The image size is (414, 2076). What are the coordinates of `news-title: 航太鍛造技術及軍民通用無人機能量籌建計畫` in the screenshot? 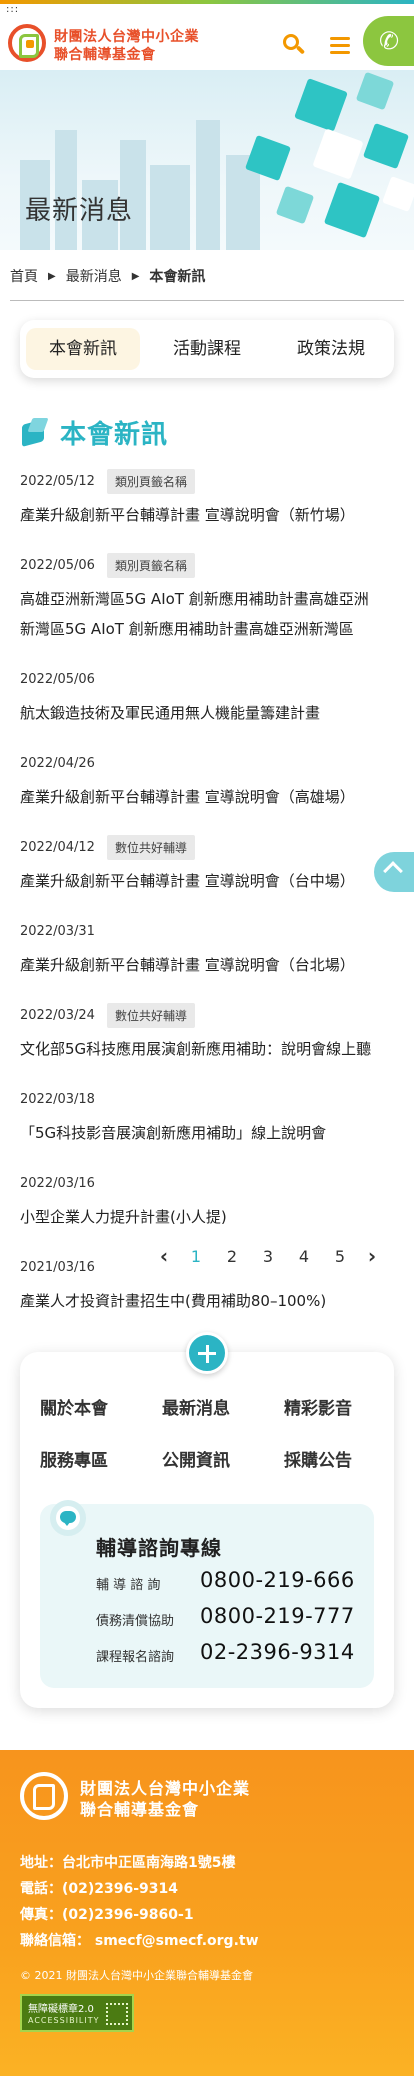 It's located at (210, 713).